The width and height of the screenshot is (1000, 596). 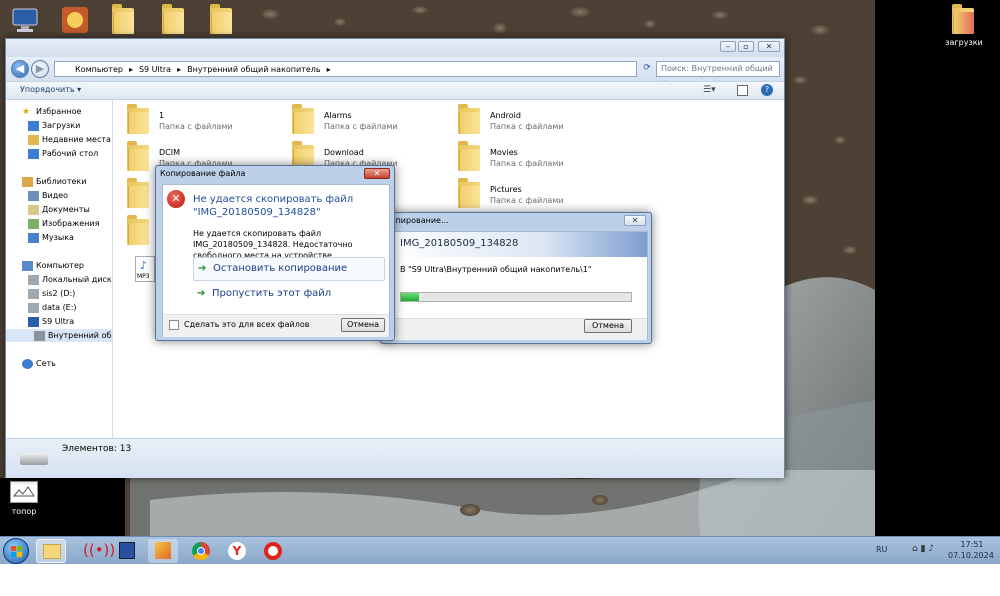 I want to click on desktop-icon-label: загрузки, so click(x=964, y=42).